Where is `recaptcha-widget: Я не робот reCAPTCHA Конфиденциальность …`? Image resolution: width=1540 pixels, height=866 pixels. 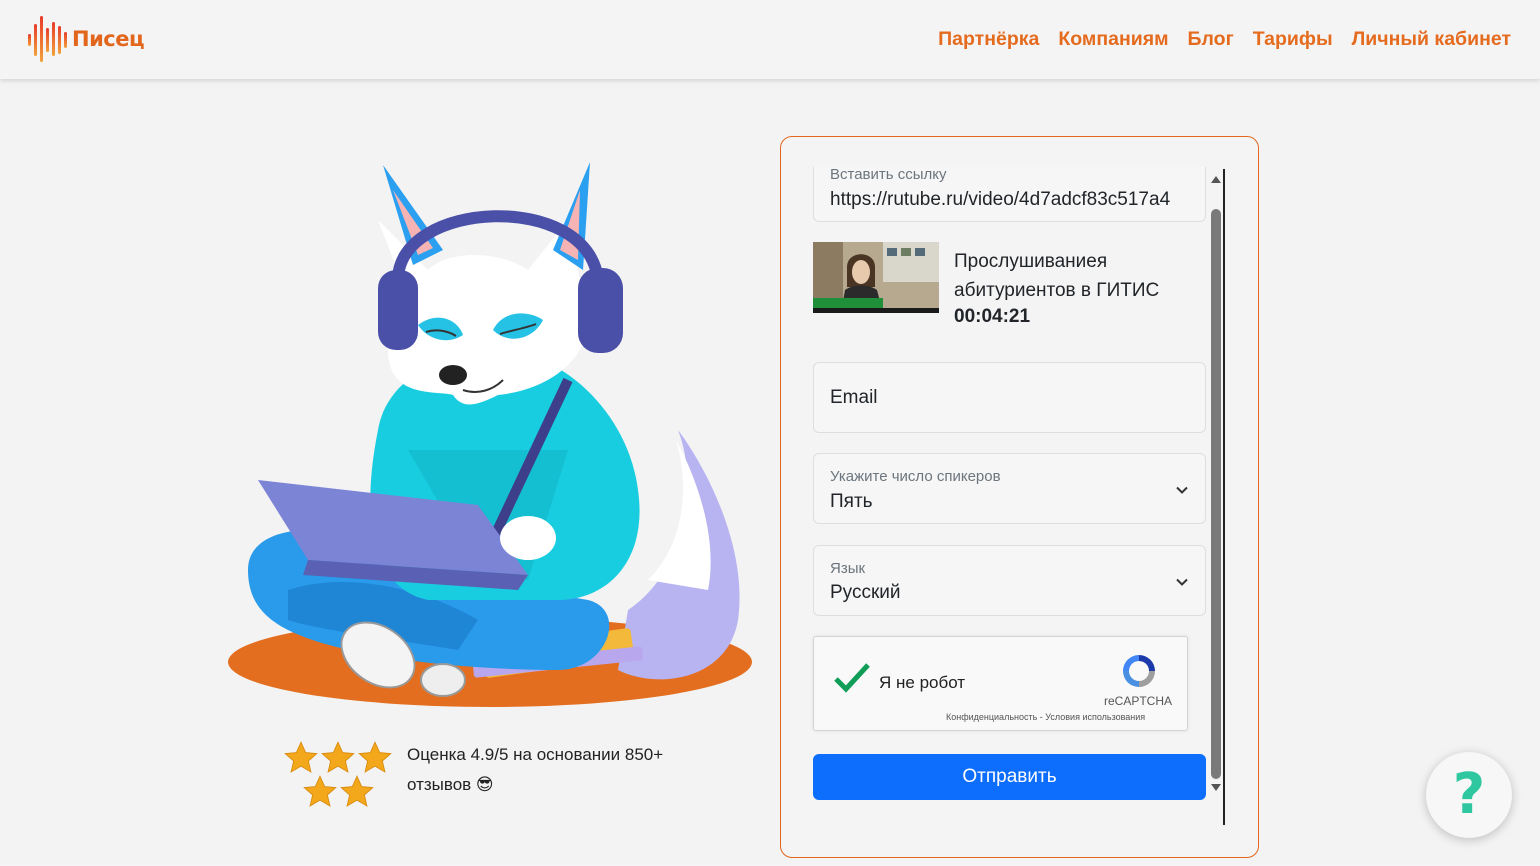 recaptcha-widget: Я не робот reCAPTCHA Конфиденциальность … is located at coordinates (1000, 683).